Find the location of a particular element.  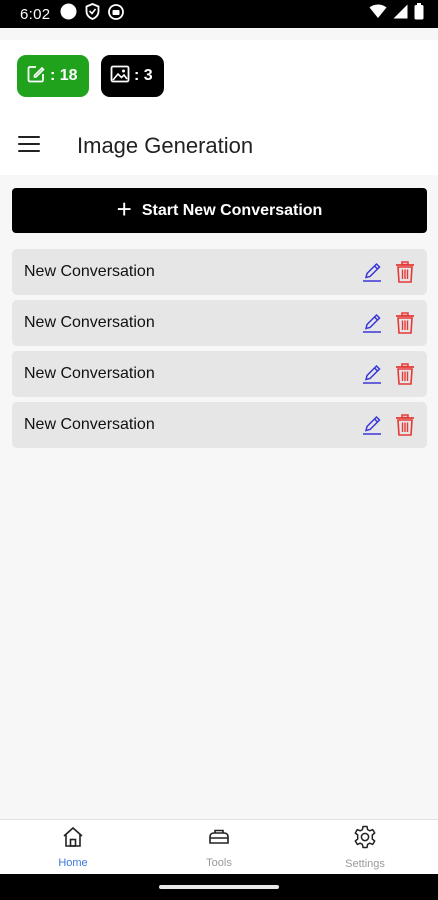

app-notification-icon is located at coordinates (116, 14).